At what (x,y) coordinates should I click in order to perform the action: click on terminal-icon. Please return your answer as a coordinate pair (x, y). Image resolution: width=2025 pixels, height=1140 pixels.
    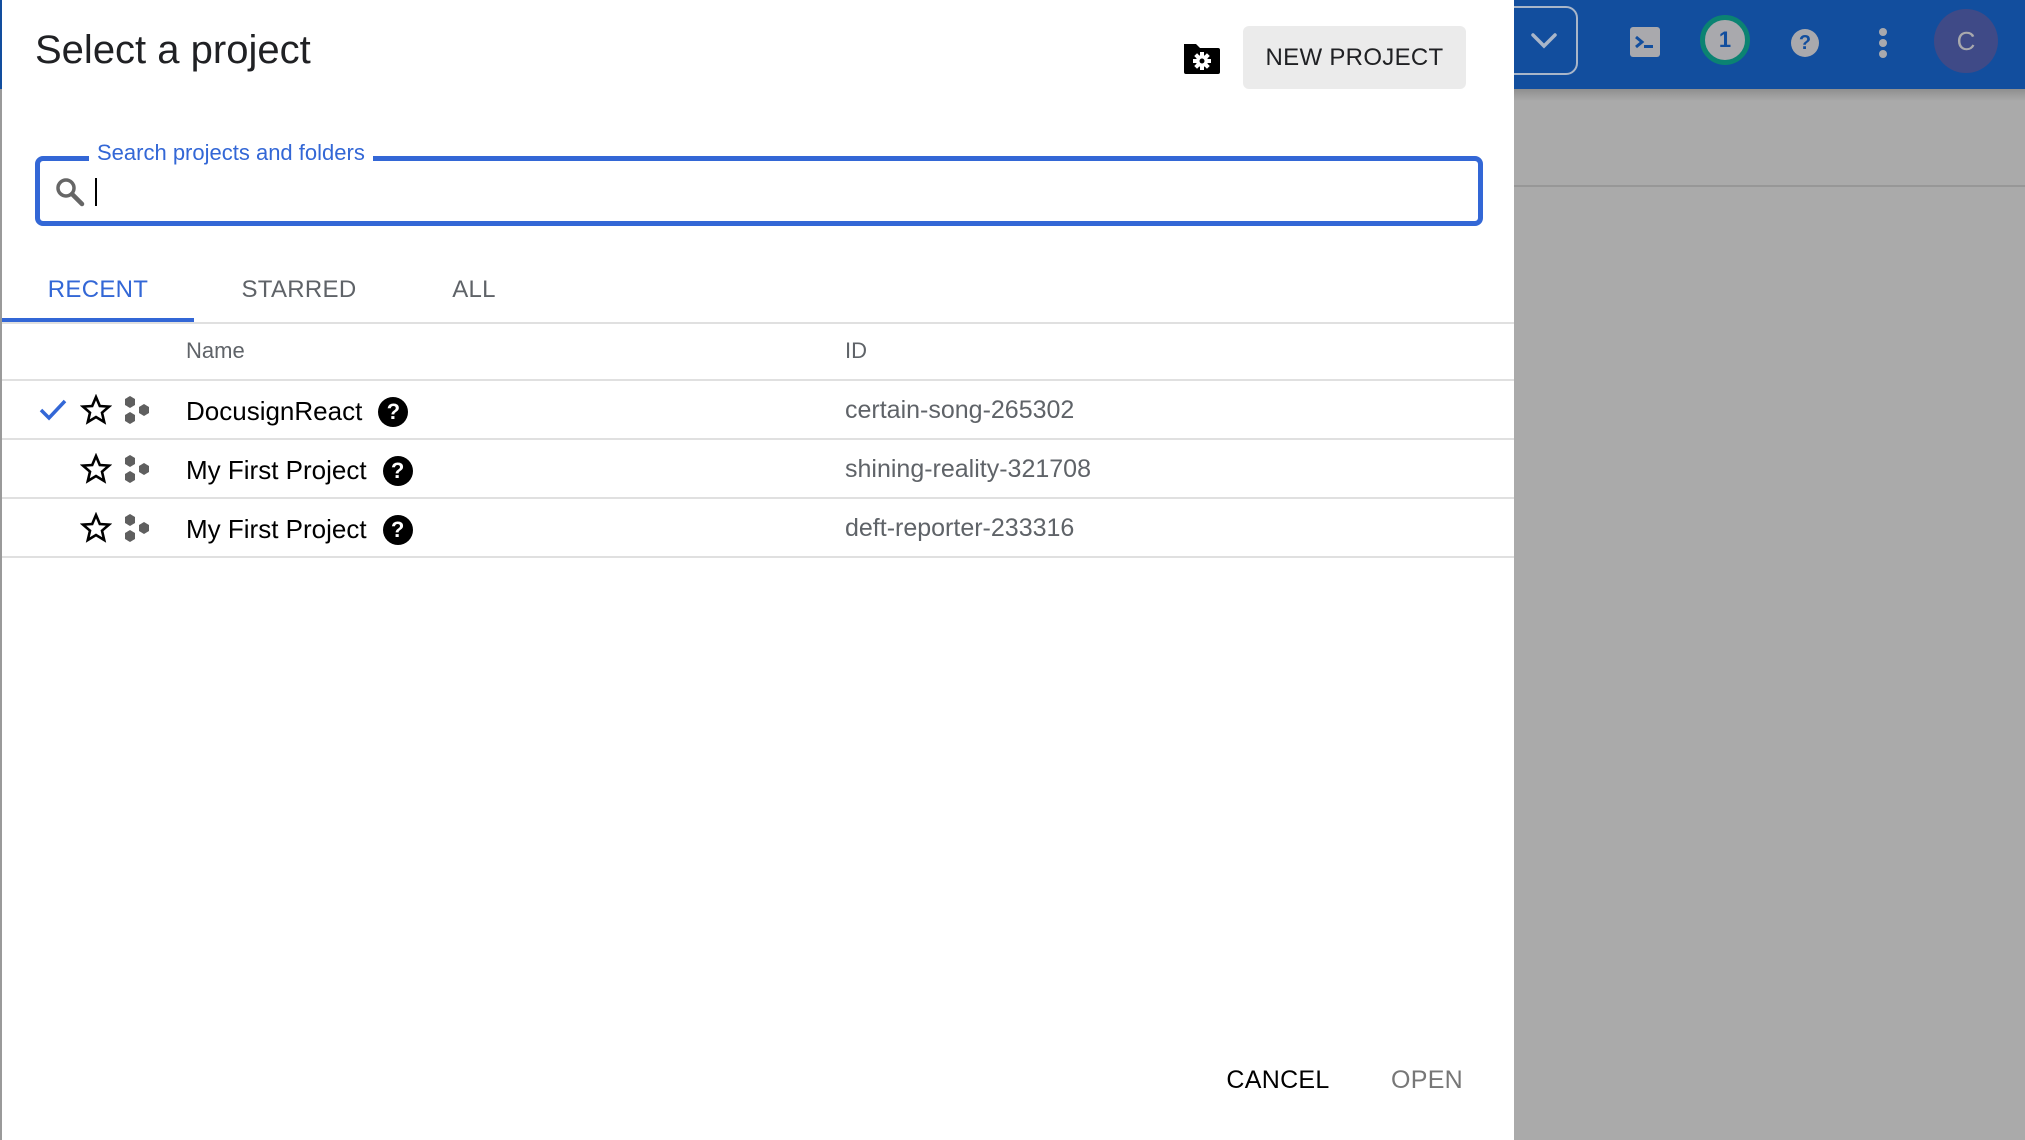
    Looking at the image, I should click on (1644, 42).